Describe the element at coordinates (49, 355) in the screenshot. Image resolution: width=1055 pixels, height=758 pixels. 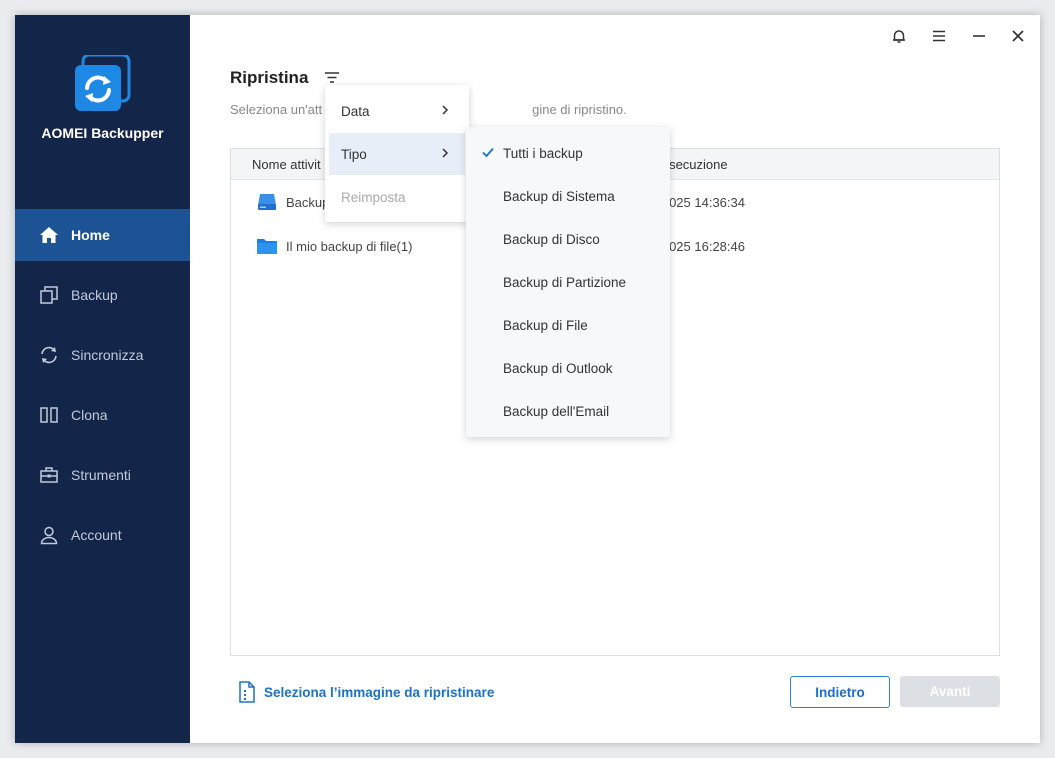
I see `sync-icon` at that location.